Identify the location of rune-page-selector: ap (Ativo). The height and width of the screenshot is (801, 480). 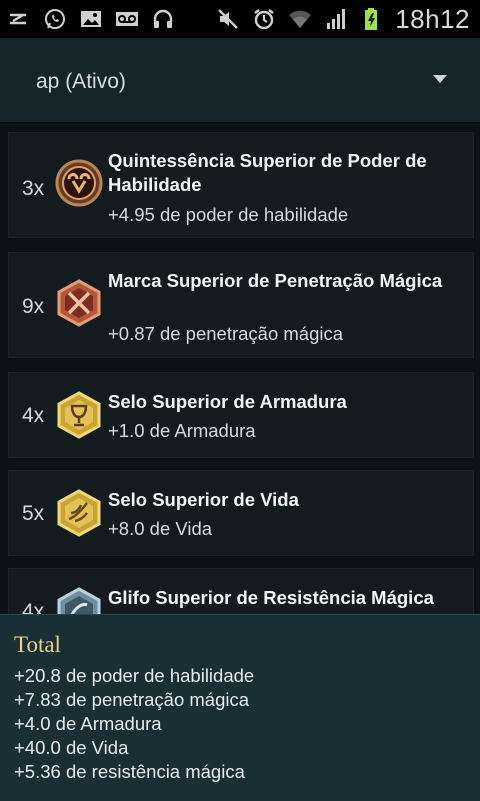
(240, 80).